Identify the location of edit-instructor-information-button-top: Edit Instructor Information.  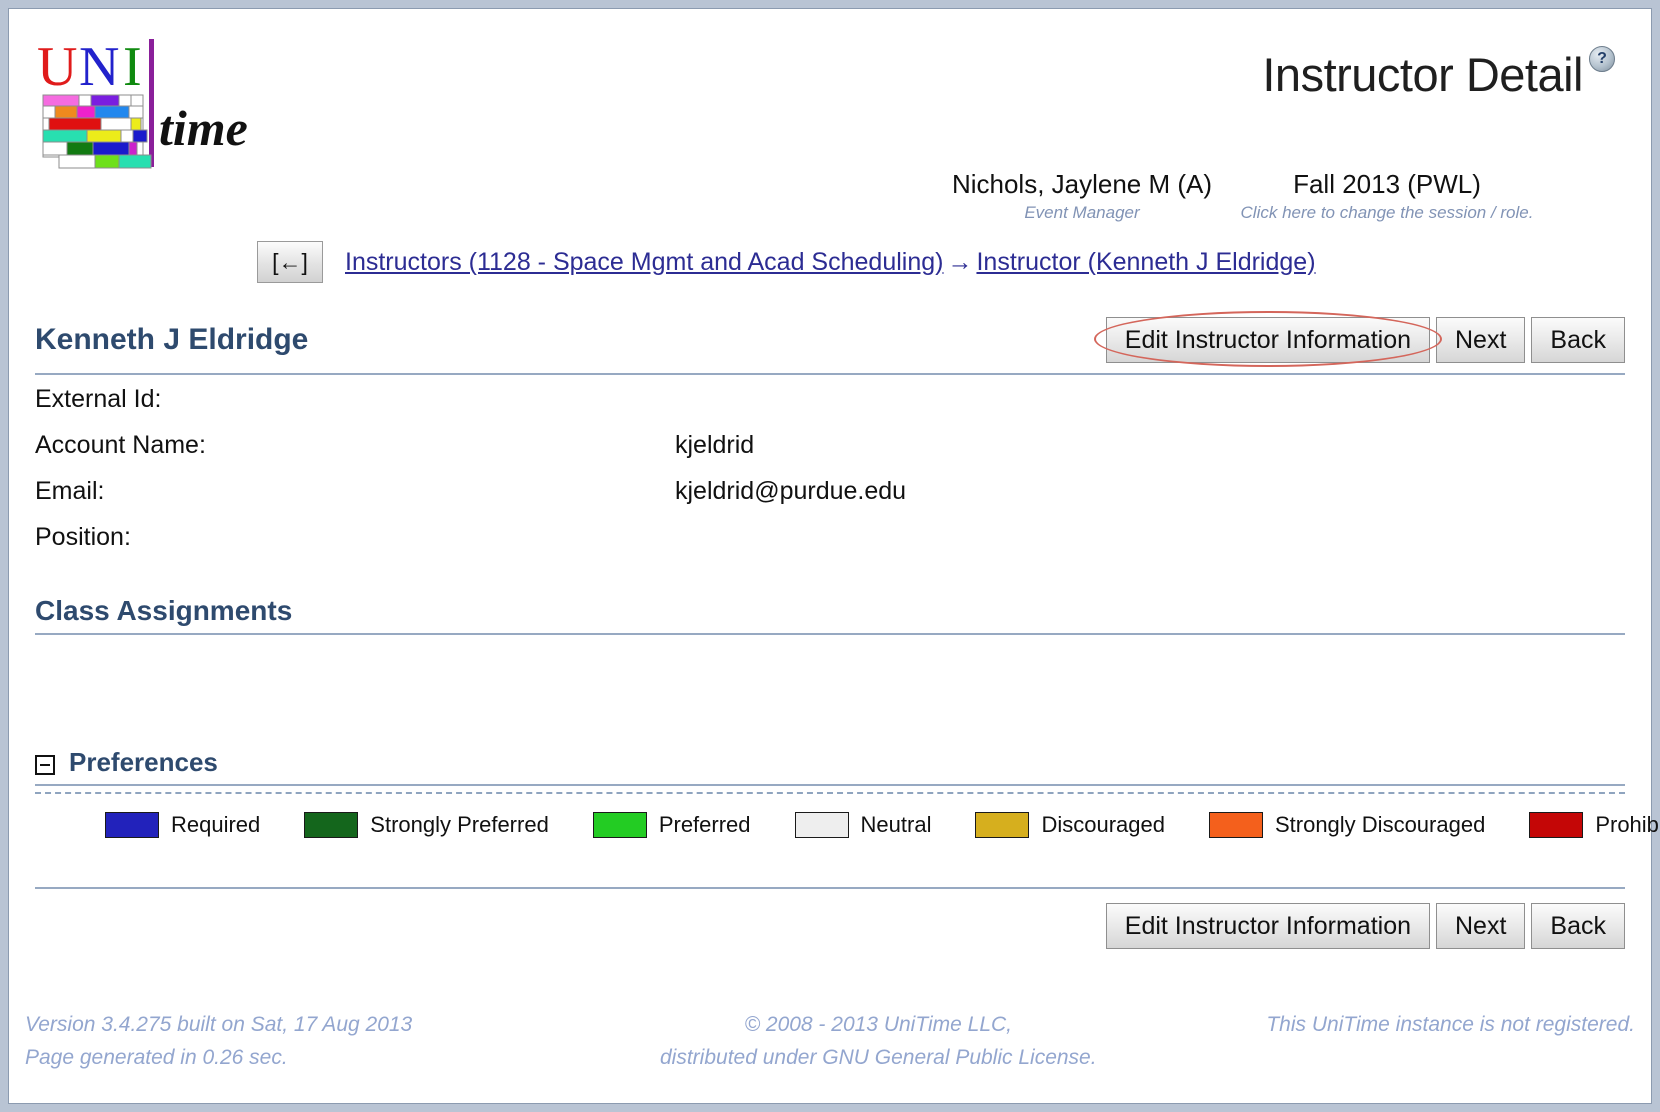
(1267, 340).